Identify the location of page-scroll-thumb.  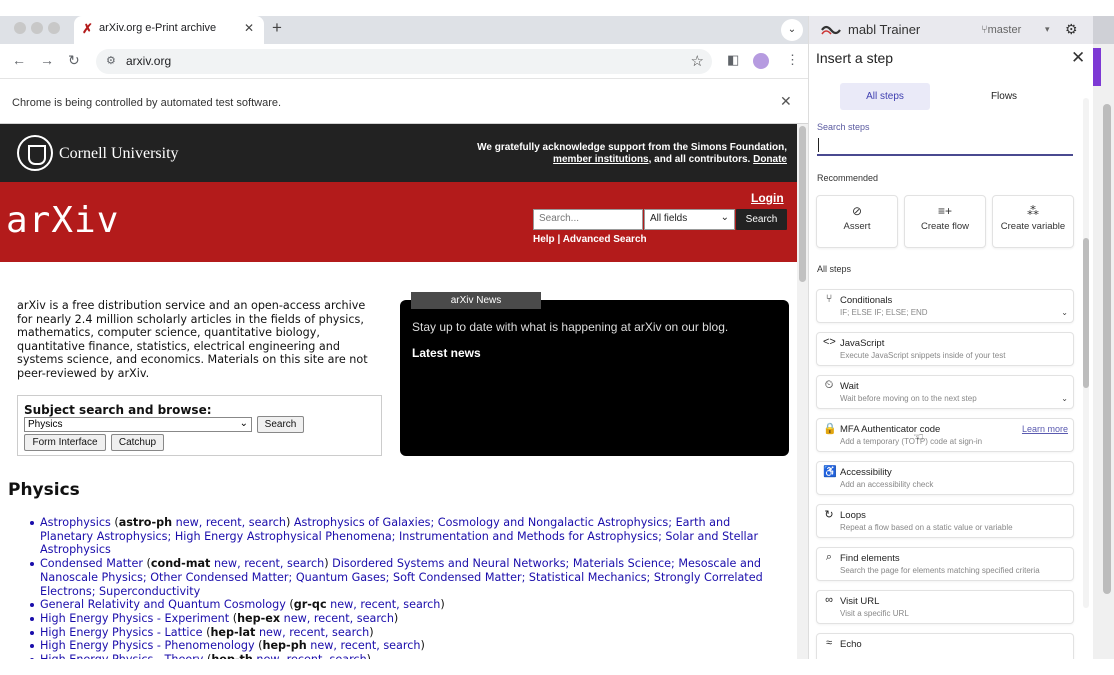
(802, 204).